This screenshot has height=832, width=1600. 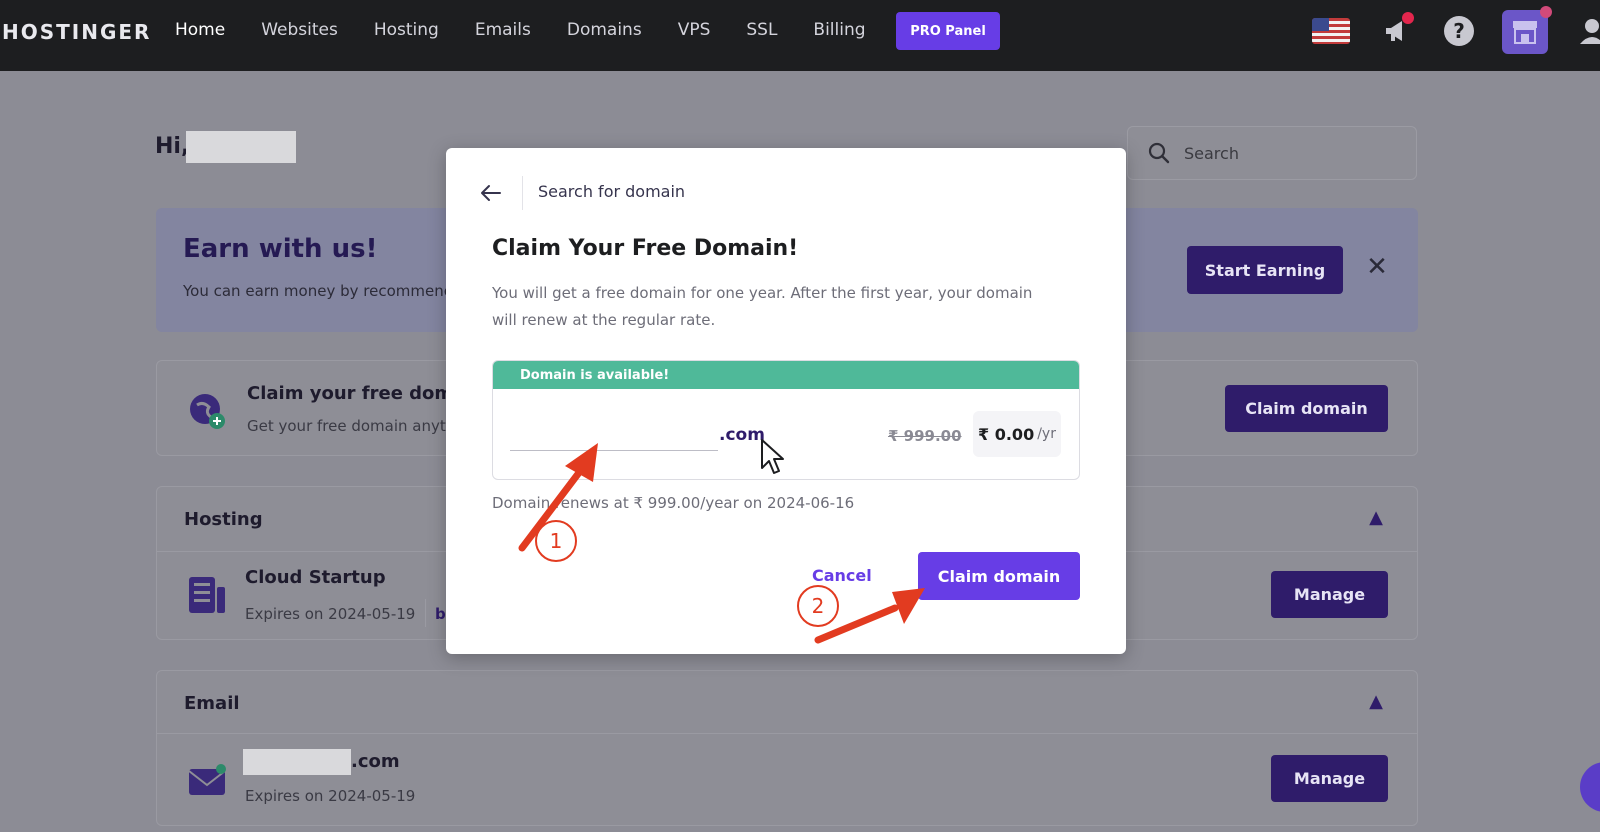 What do you see at coordinates (241, 147) in the screenshot?
I see `redacted-username` at bounding box center [241, 147].